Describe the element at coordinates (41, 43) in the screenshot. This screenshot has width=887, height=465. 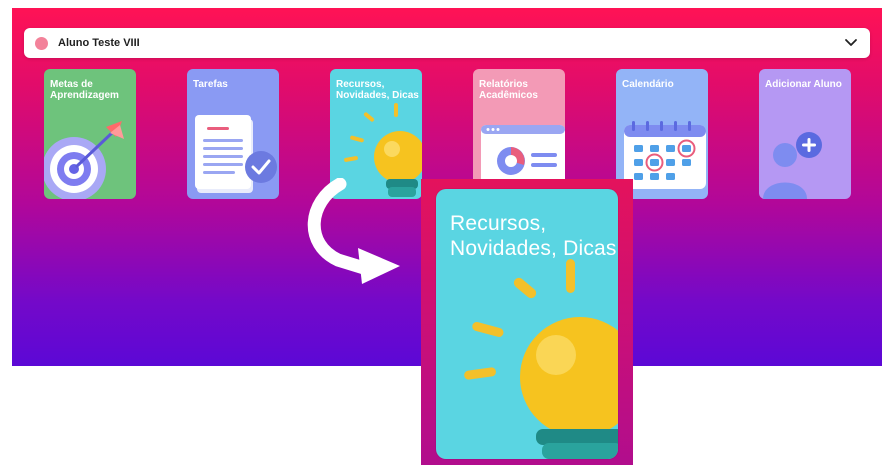
I see `student-avatar` at that location.